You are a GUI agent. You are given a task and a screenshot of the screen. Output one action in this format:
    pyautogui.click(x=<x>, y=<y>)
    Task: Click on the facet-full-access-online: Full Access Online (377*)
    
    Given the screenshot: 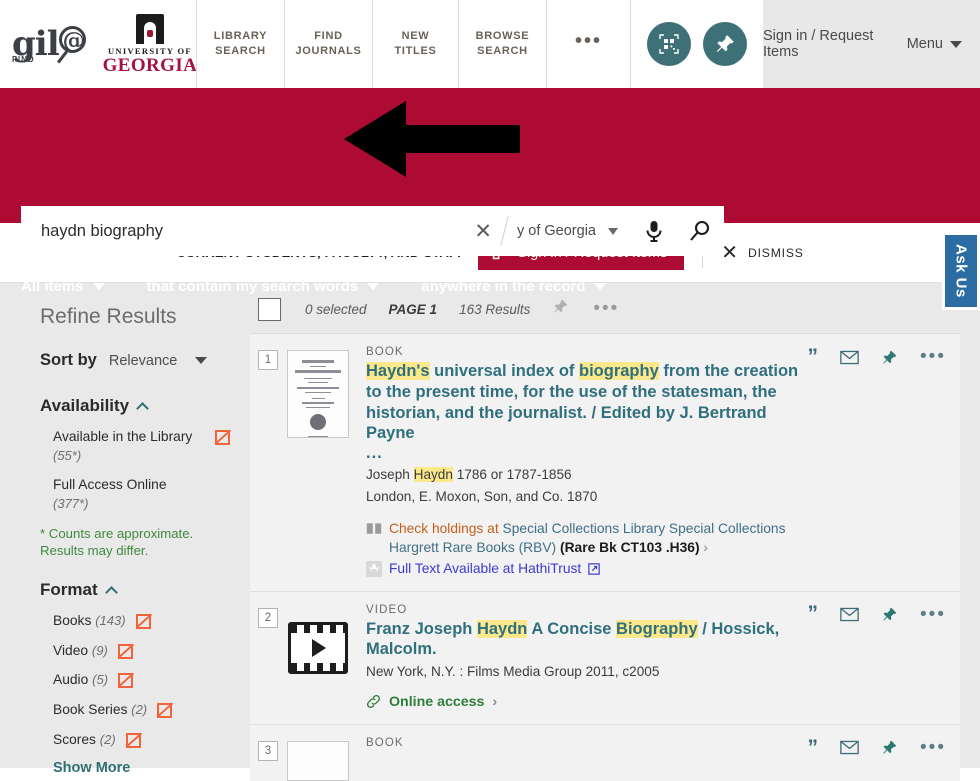 What is the action you would take?
    pyautogui.click(x=135, y=494)
    